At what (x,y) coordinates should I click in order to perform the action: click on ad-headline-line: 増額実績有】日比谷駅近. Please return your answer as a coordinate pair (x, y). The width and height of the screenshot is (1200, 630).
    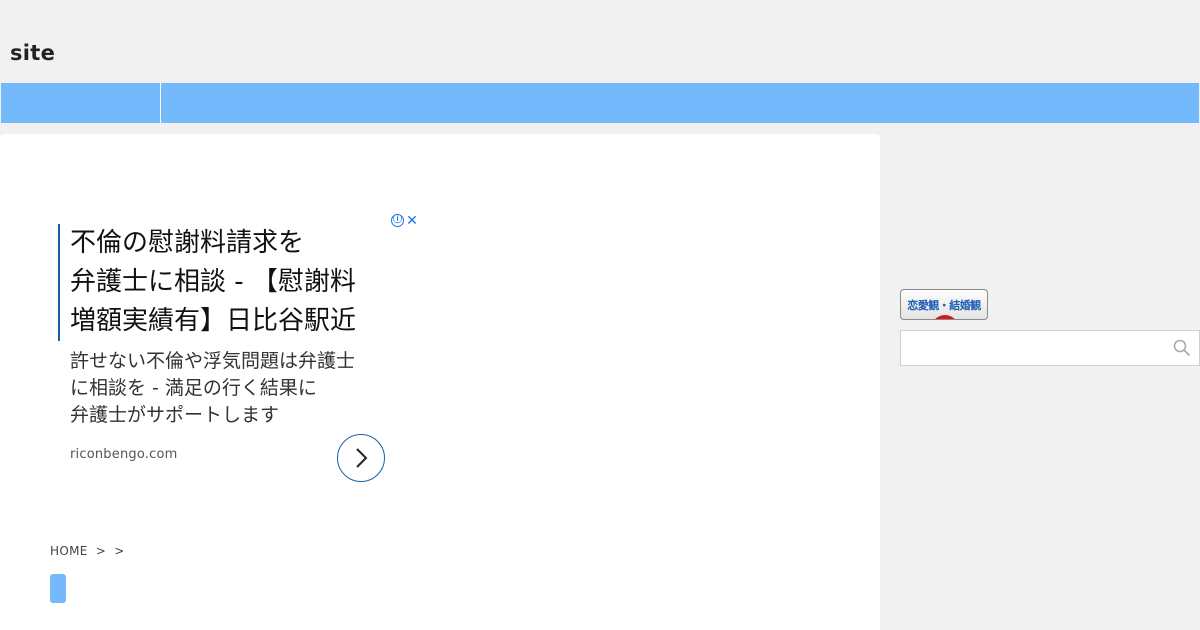
    Looking at the image, I should click on (242, 321).